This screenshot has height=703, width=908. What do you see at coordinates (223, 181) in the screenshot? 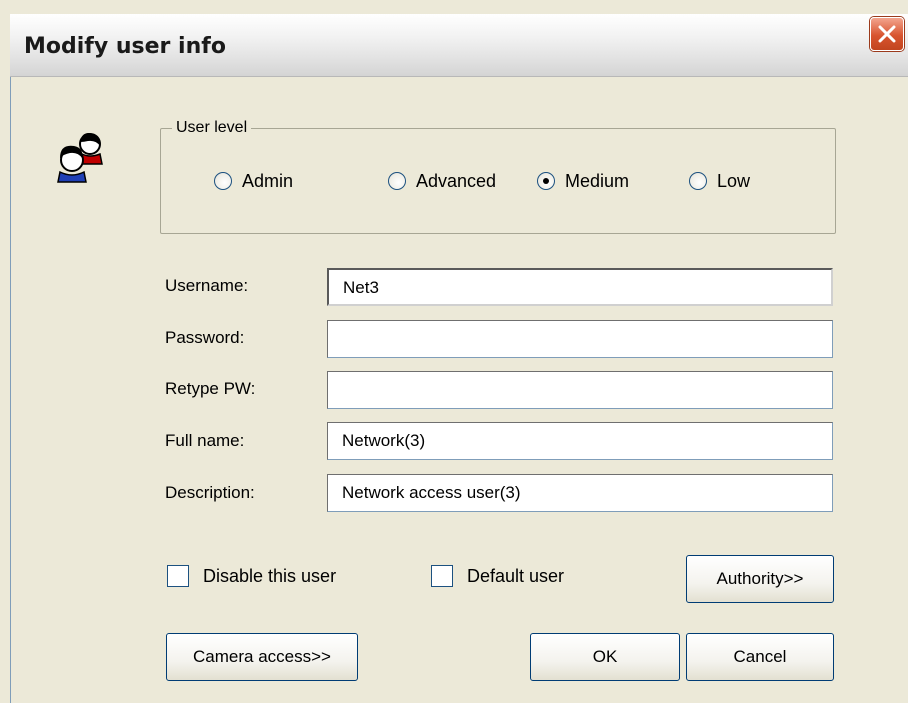
I see `radio-admin-circle` at bounding box center [223, 181].